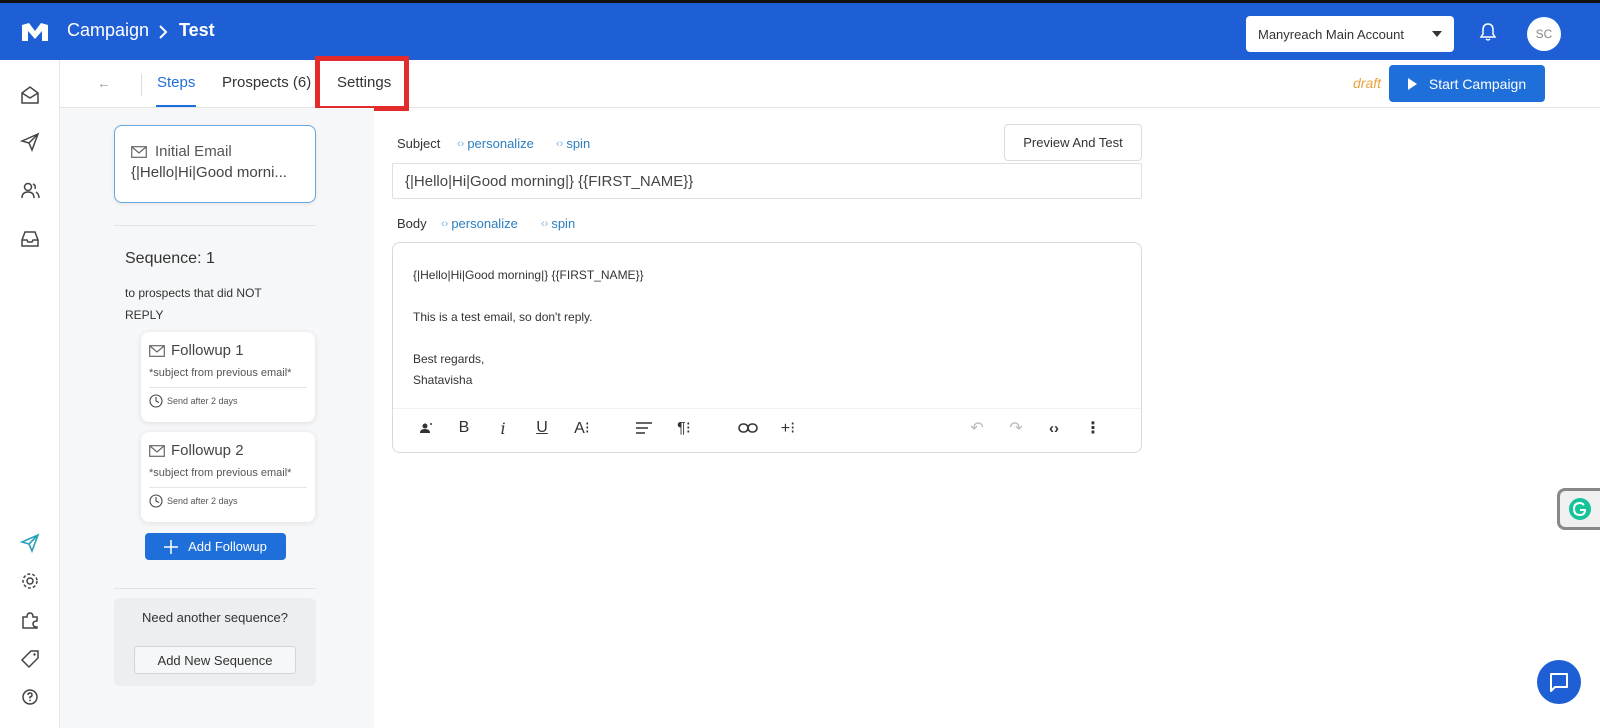 This screenshot has height=728, width=1600. What do you see at coordinates (193, 151) in the screenshot?
I see `initial-email-title: Initial Email` at bounding box center [193, 151].